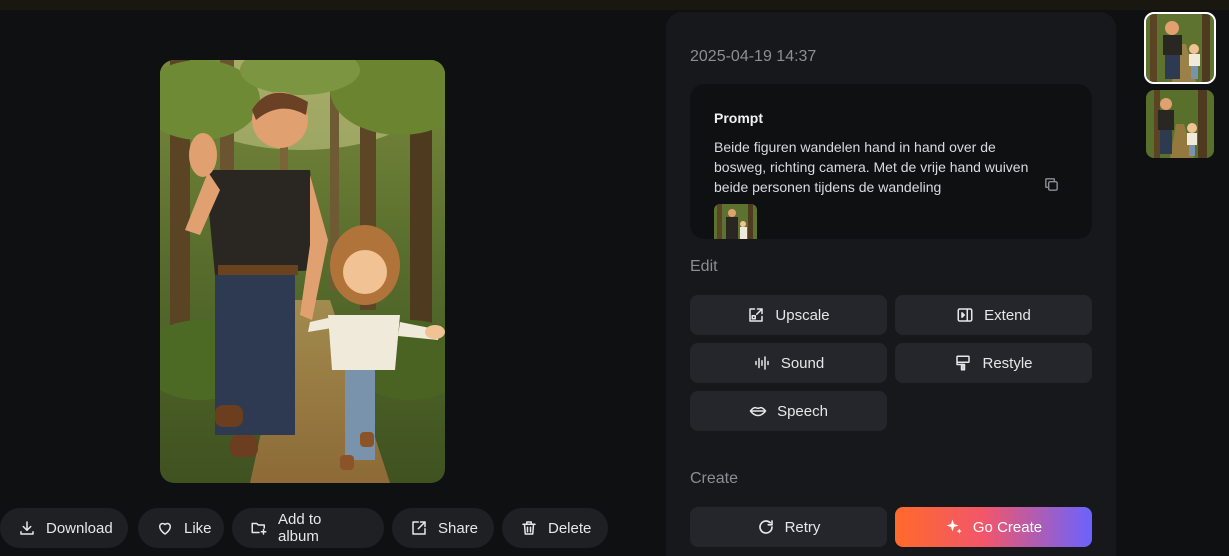 The height and width of the screenshot is (556, 1229). What do you see at coordinates (259, 528) in the screenshot?
I see `add-album-icon` at bounding box center [259, 528].